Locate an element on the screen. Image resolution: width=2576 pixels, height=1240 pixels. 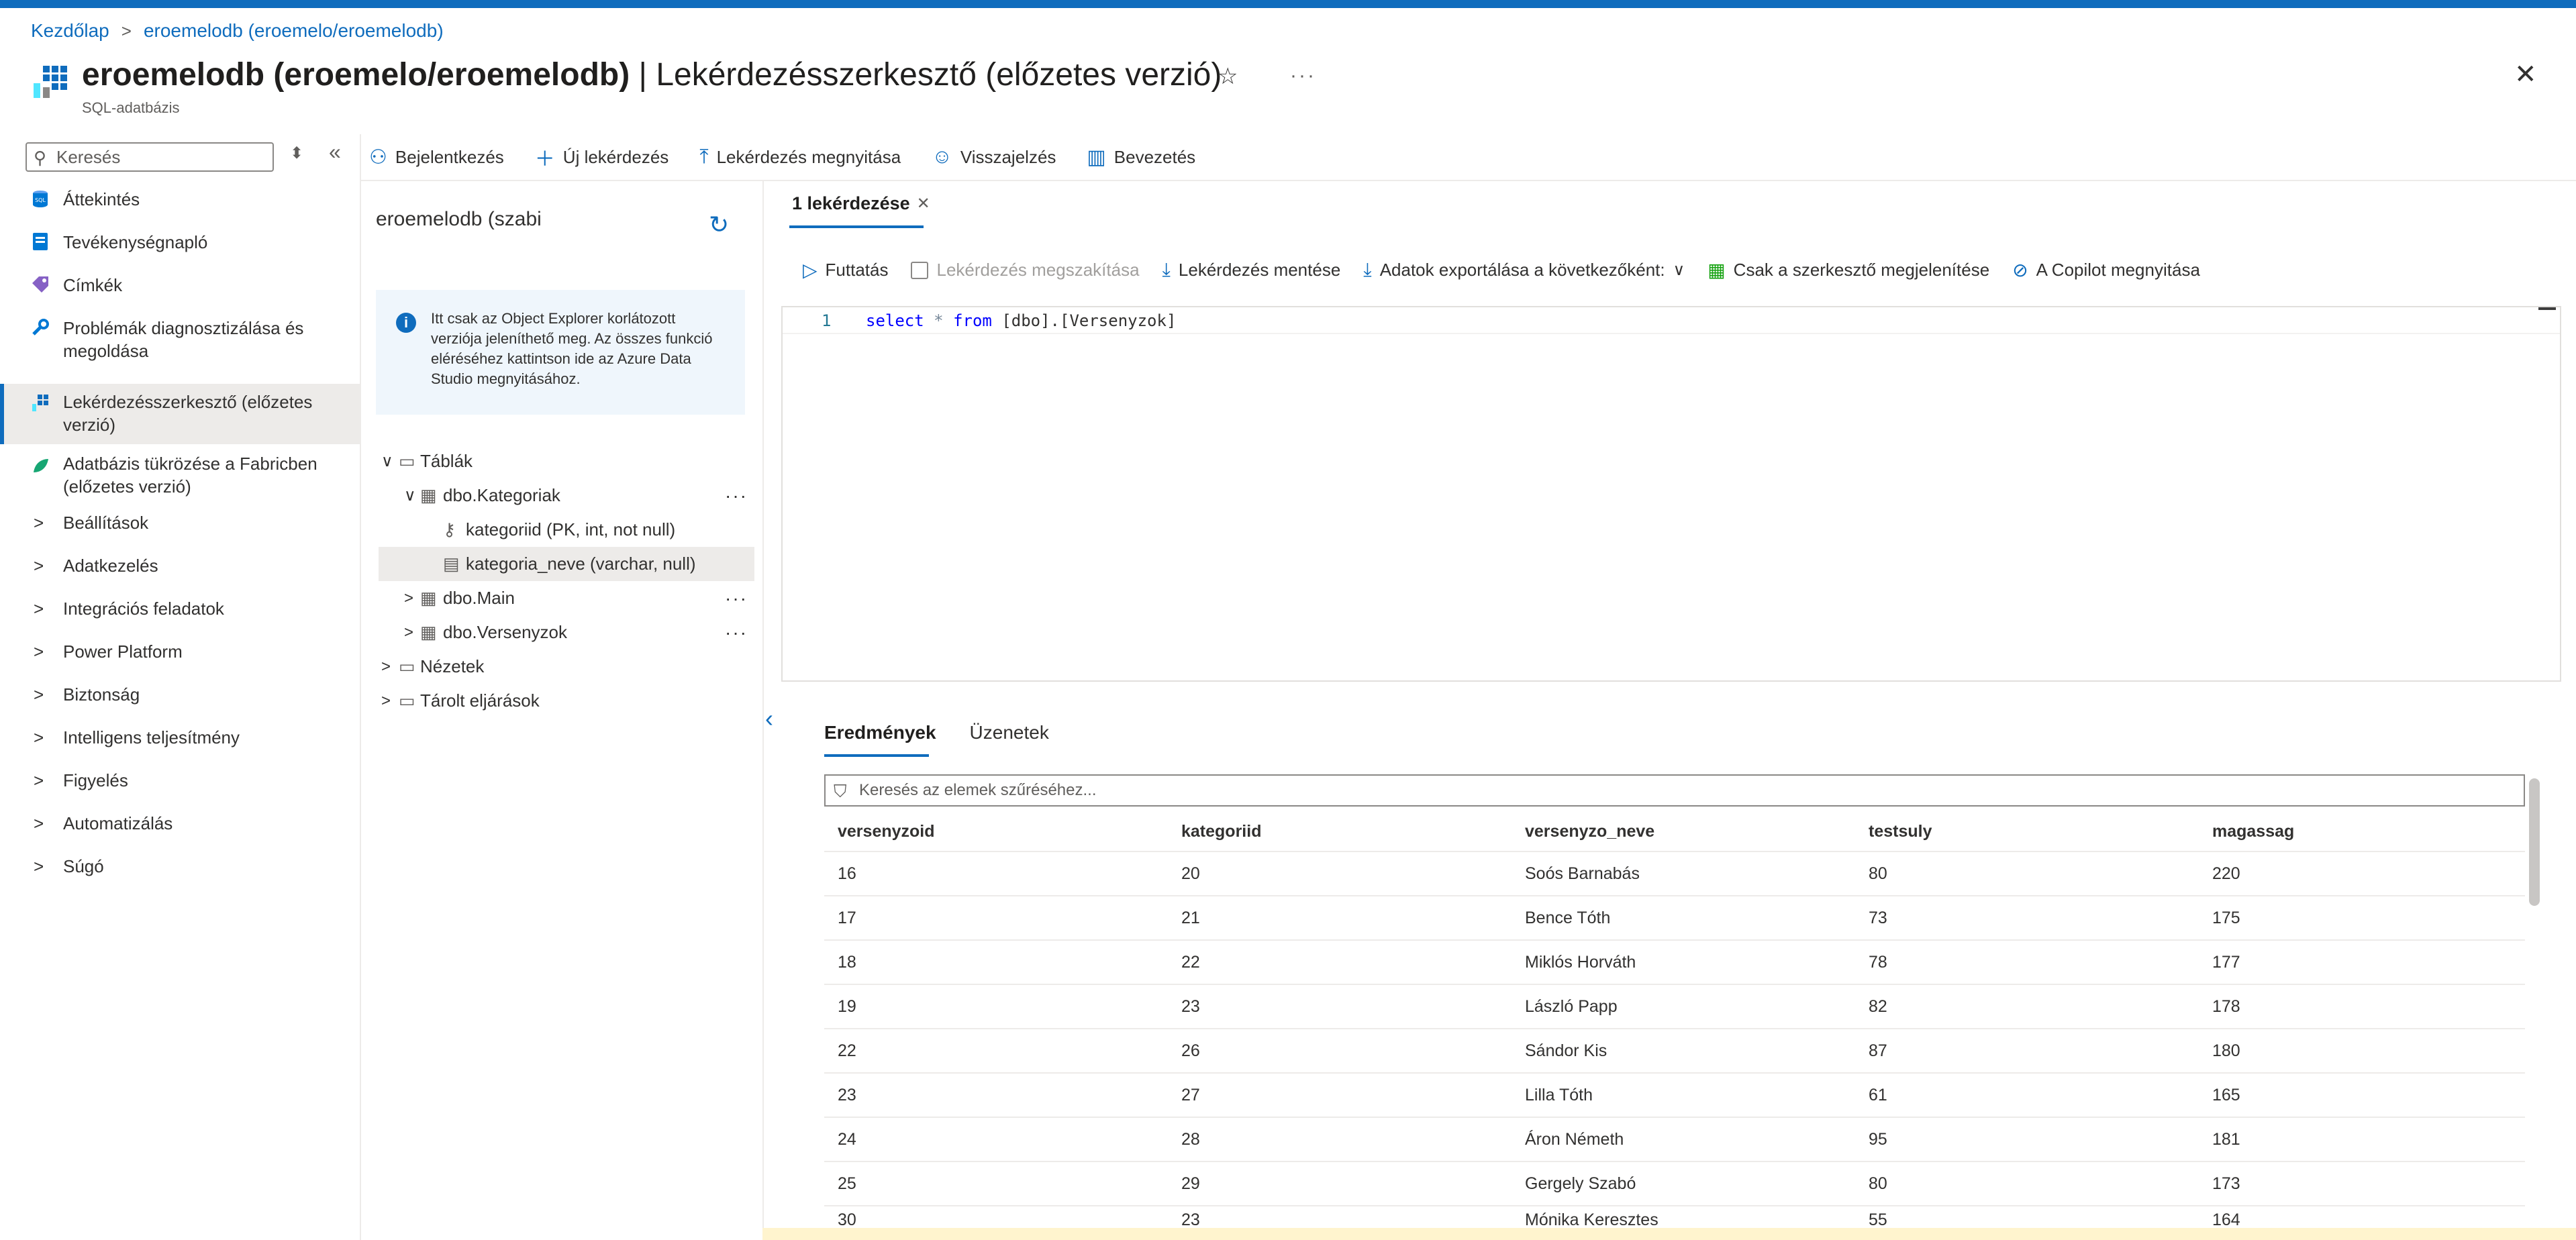
nav-item-diagnose: Problémák diagnosztizálása és megoldása is located at coordinates (180, 351).